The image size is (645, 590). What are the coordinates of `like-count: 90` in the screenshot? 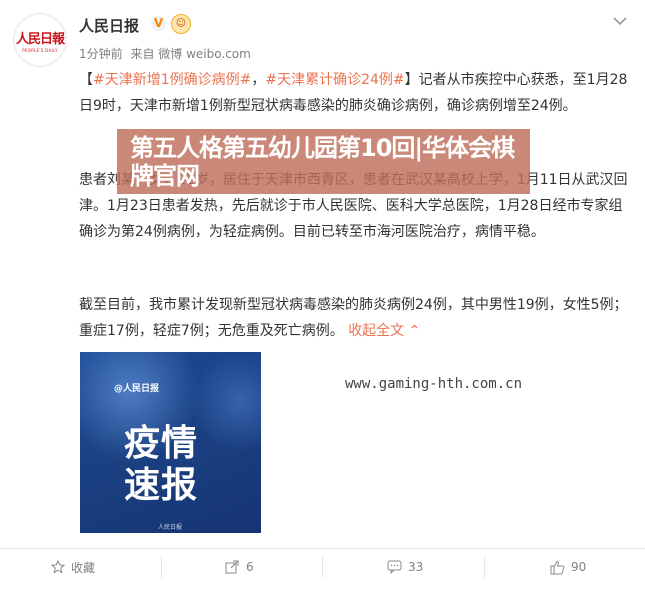 It's located at (579, 567).